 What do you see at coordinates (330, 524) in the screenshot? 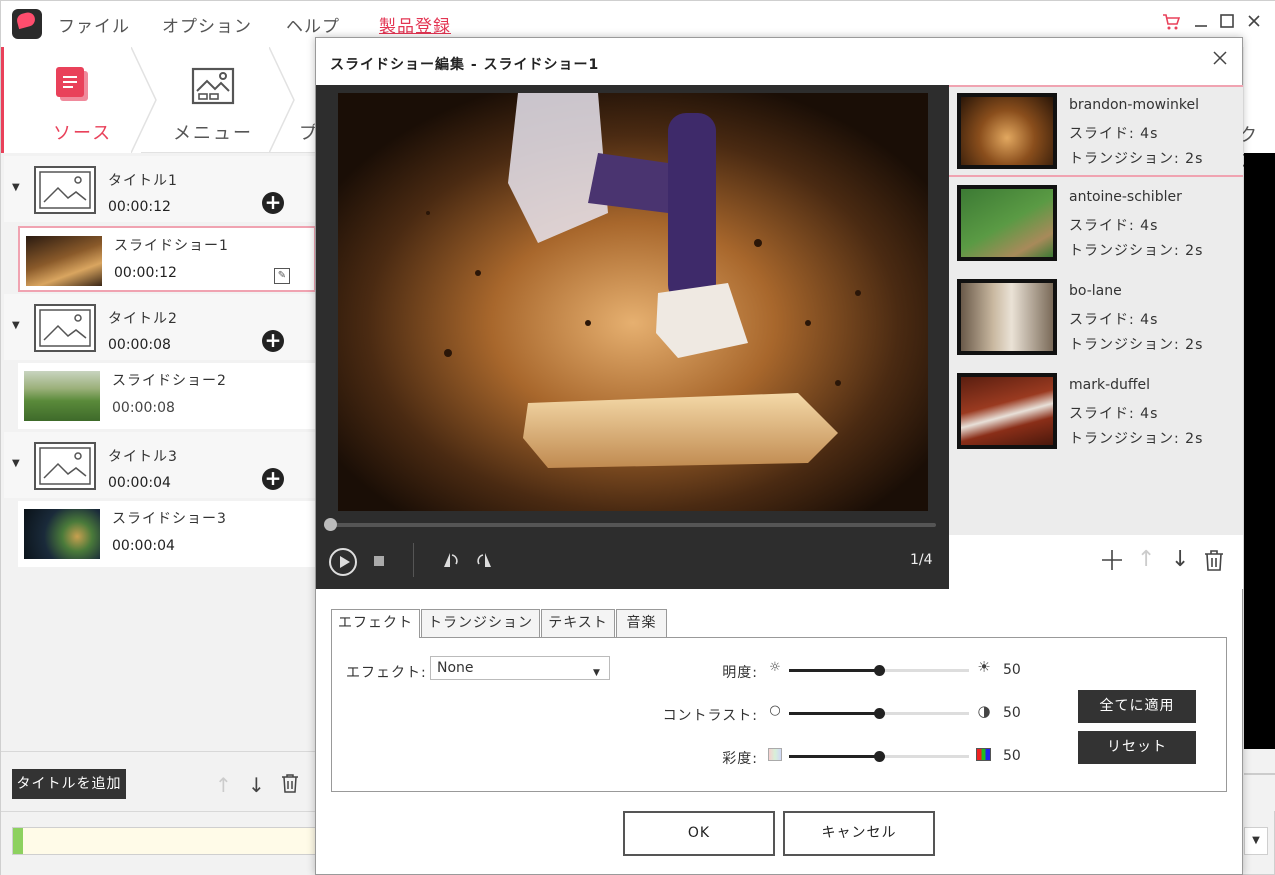
I see `seek-slider-handle` at bounding box center [330, 524].